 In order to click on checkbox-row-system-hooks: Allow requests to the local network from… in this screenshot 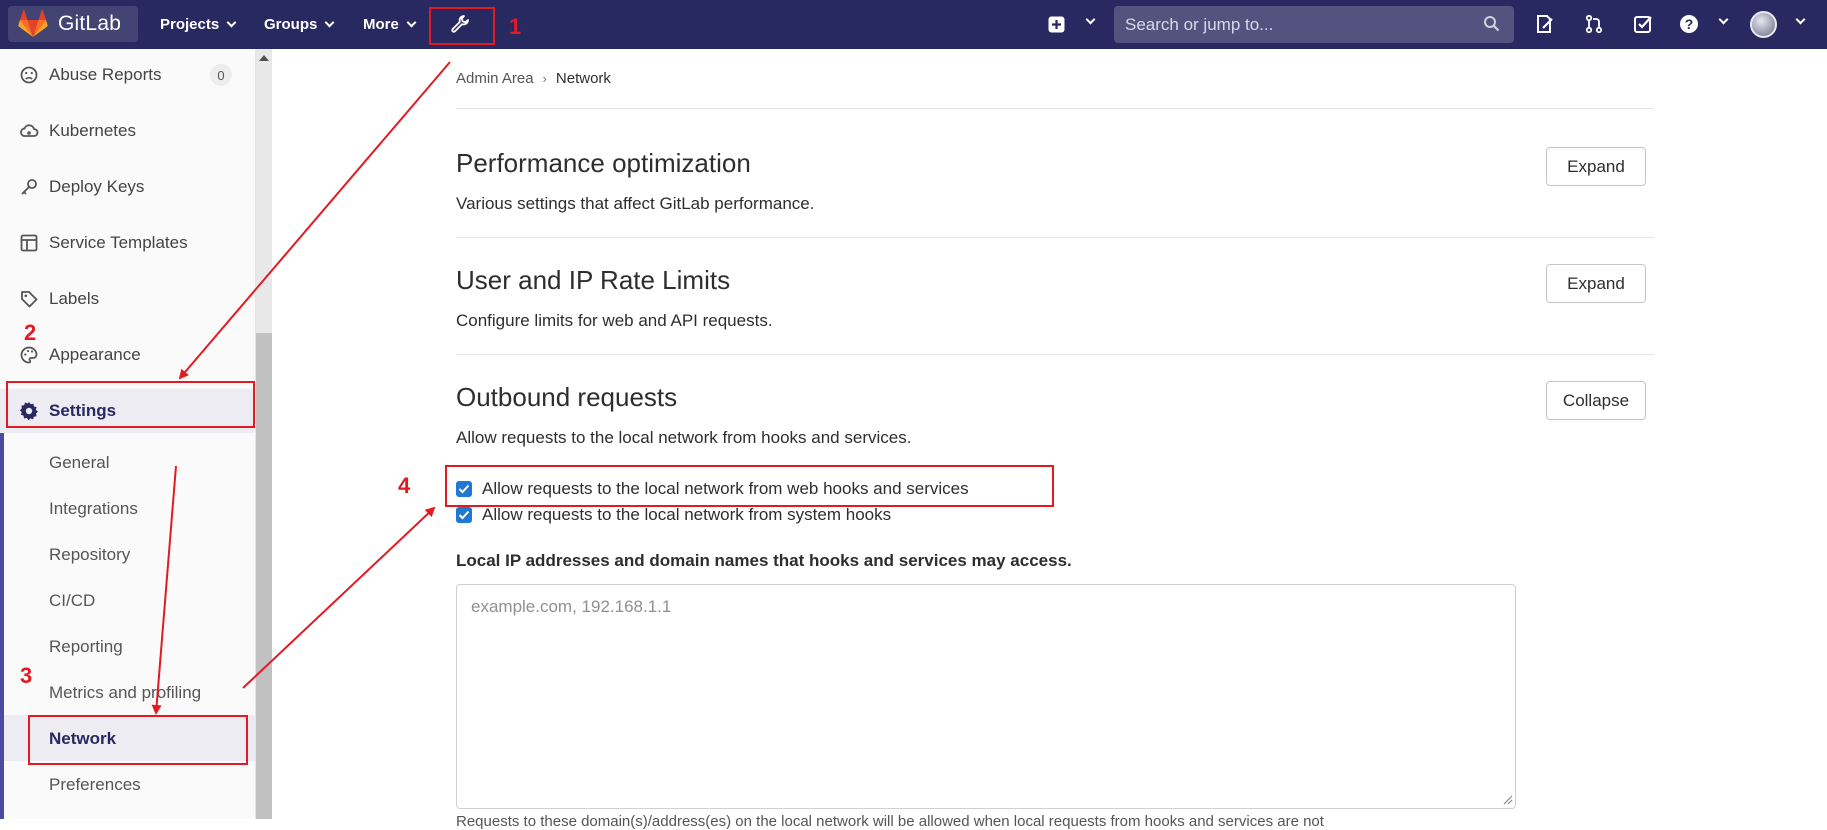, I will do `click(673, 515)`.